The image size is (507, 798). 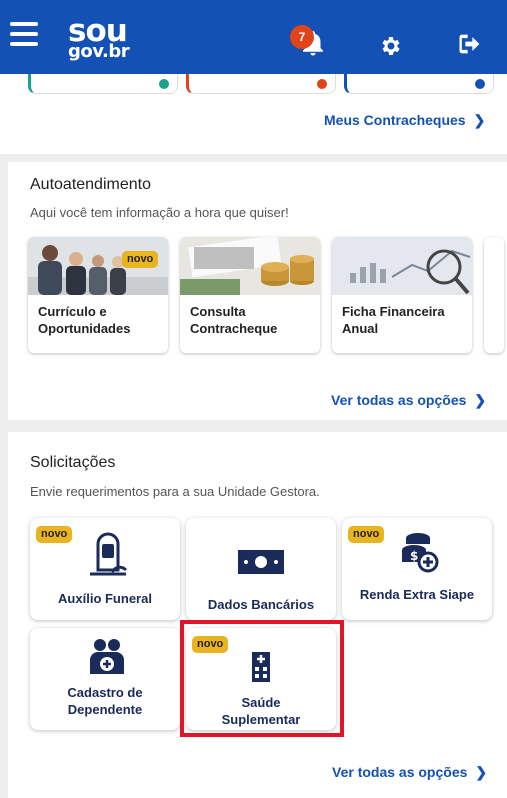 What do you see at coordinates (105, 701) in the screenshot?
I see `card-label: Cadastro de Dependente` at bounding box center [105, 701].